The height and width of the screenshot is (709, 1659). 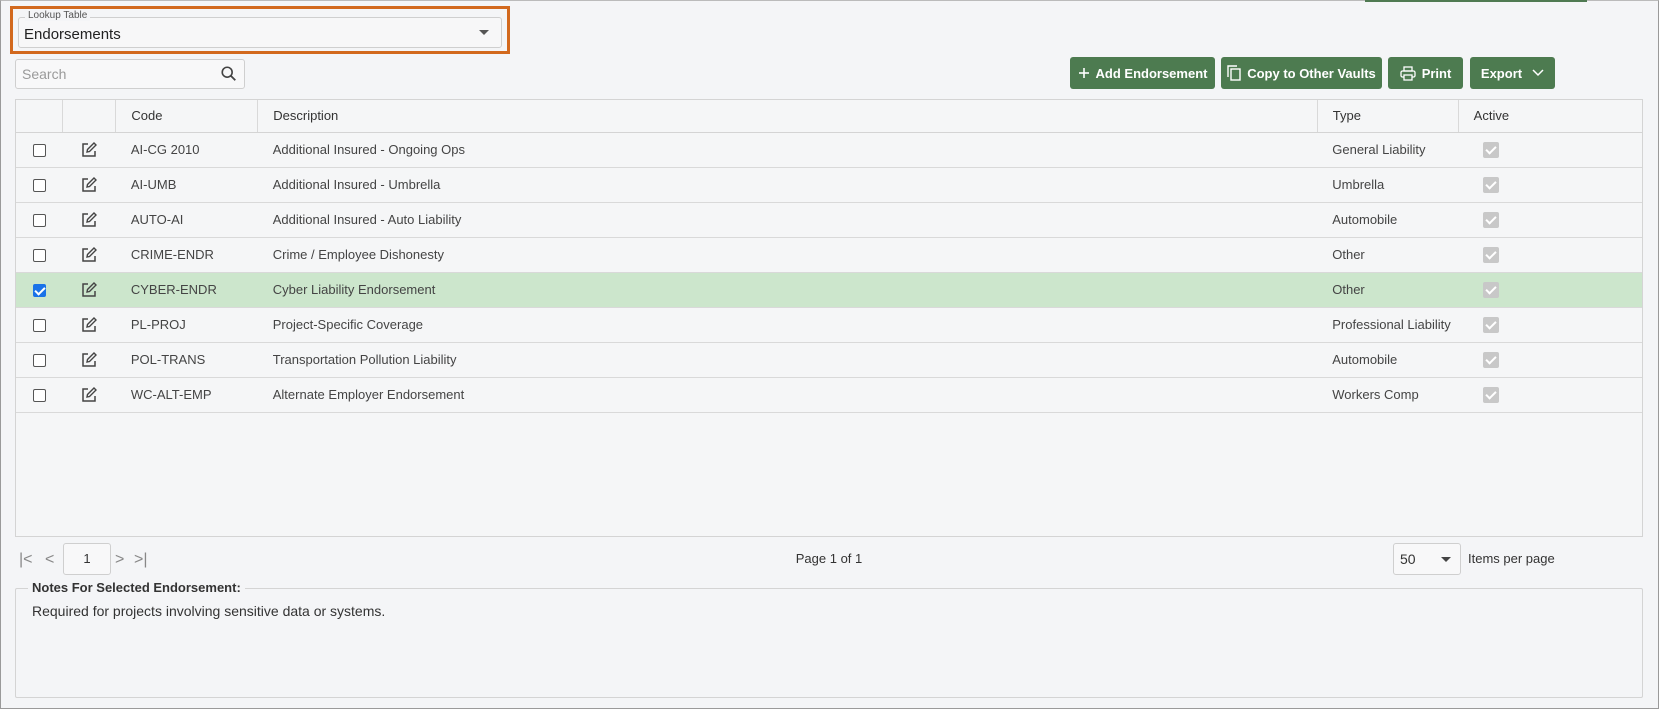 What do you see at coordinates (1408, 559) in the screenshot?
I see `items-per-page-value: 50` at bounding box center [1408, 559].